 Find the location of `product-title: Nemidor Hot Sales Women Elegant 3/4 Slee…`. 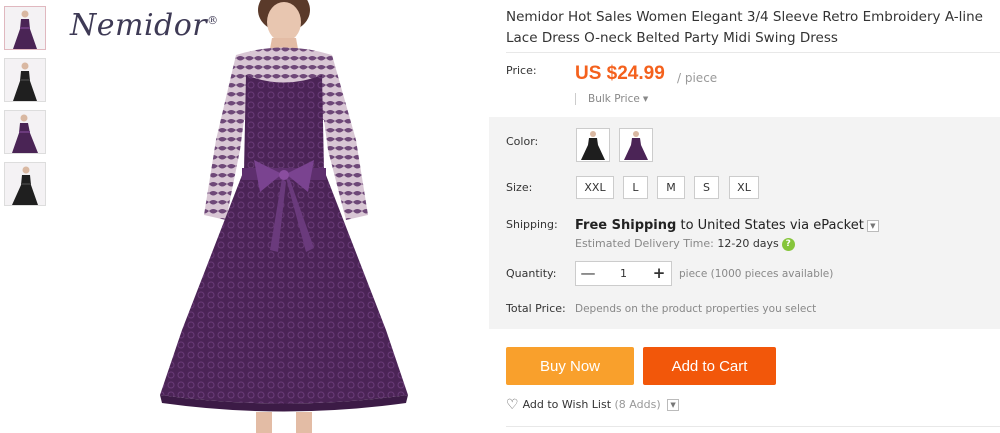

product-title: Nemidor Hot Sales Women Elegant 3/4 Slee… is located at coordinates (744, 27).